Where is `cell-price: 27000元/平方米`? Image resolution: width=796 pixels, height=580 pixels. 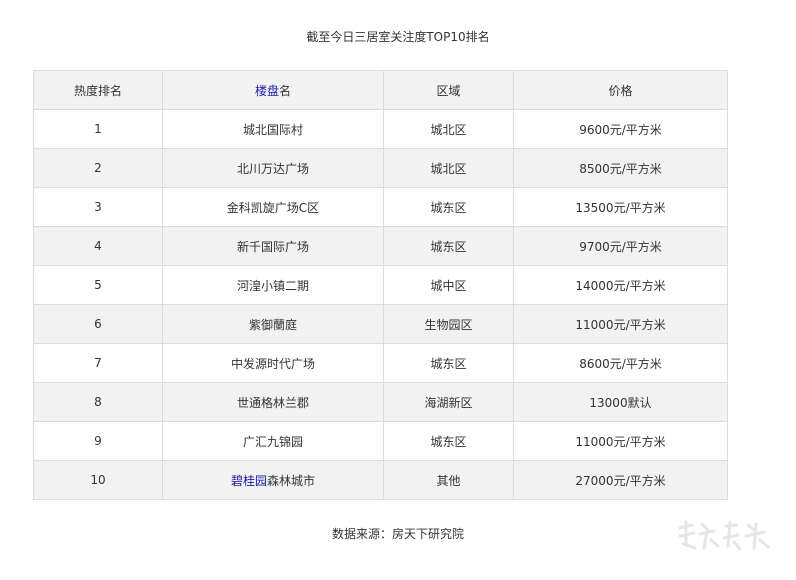 cell-price: 27000元/平方米 is located at coordinates (620, 480).